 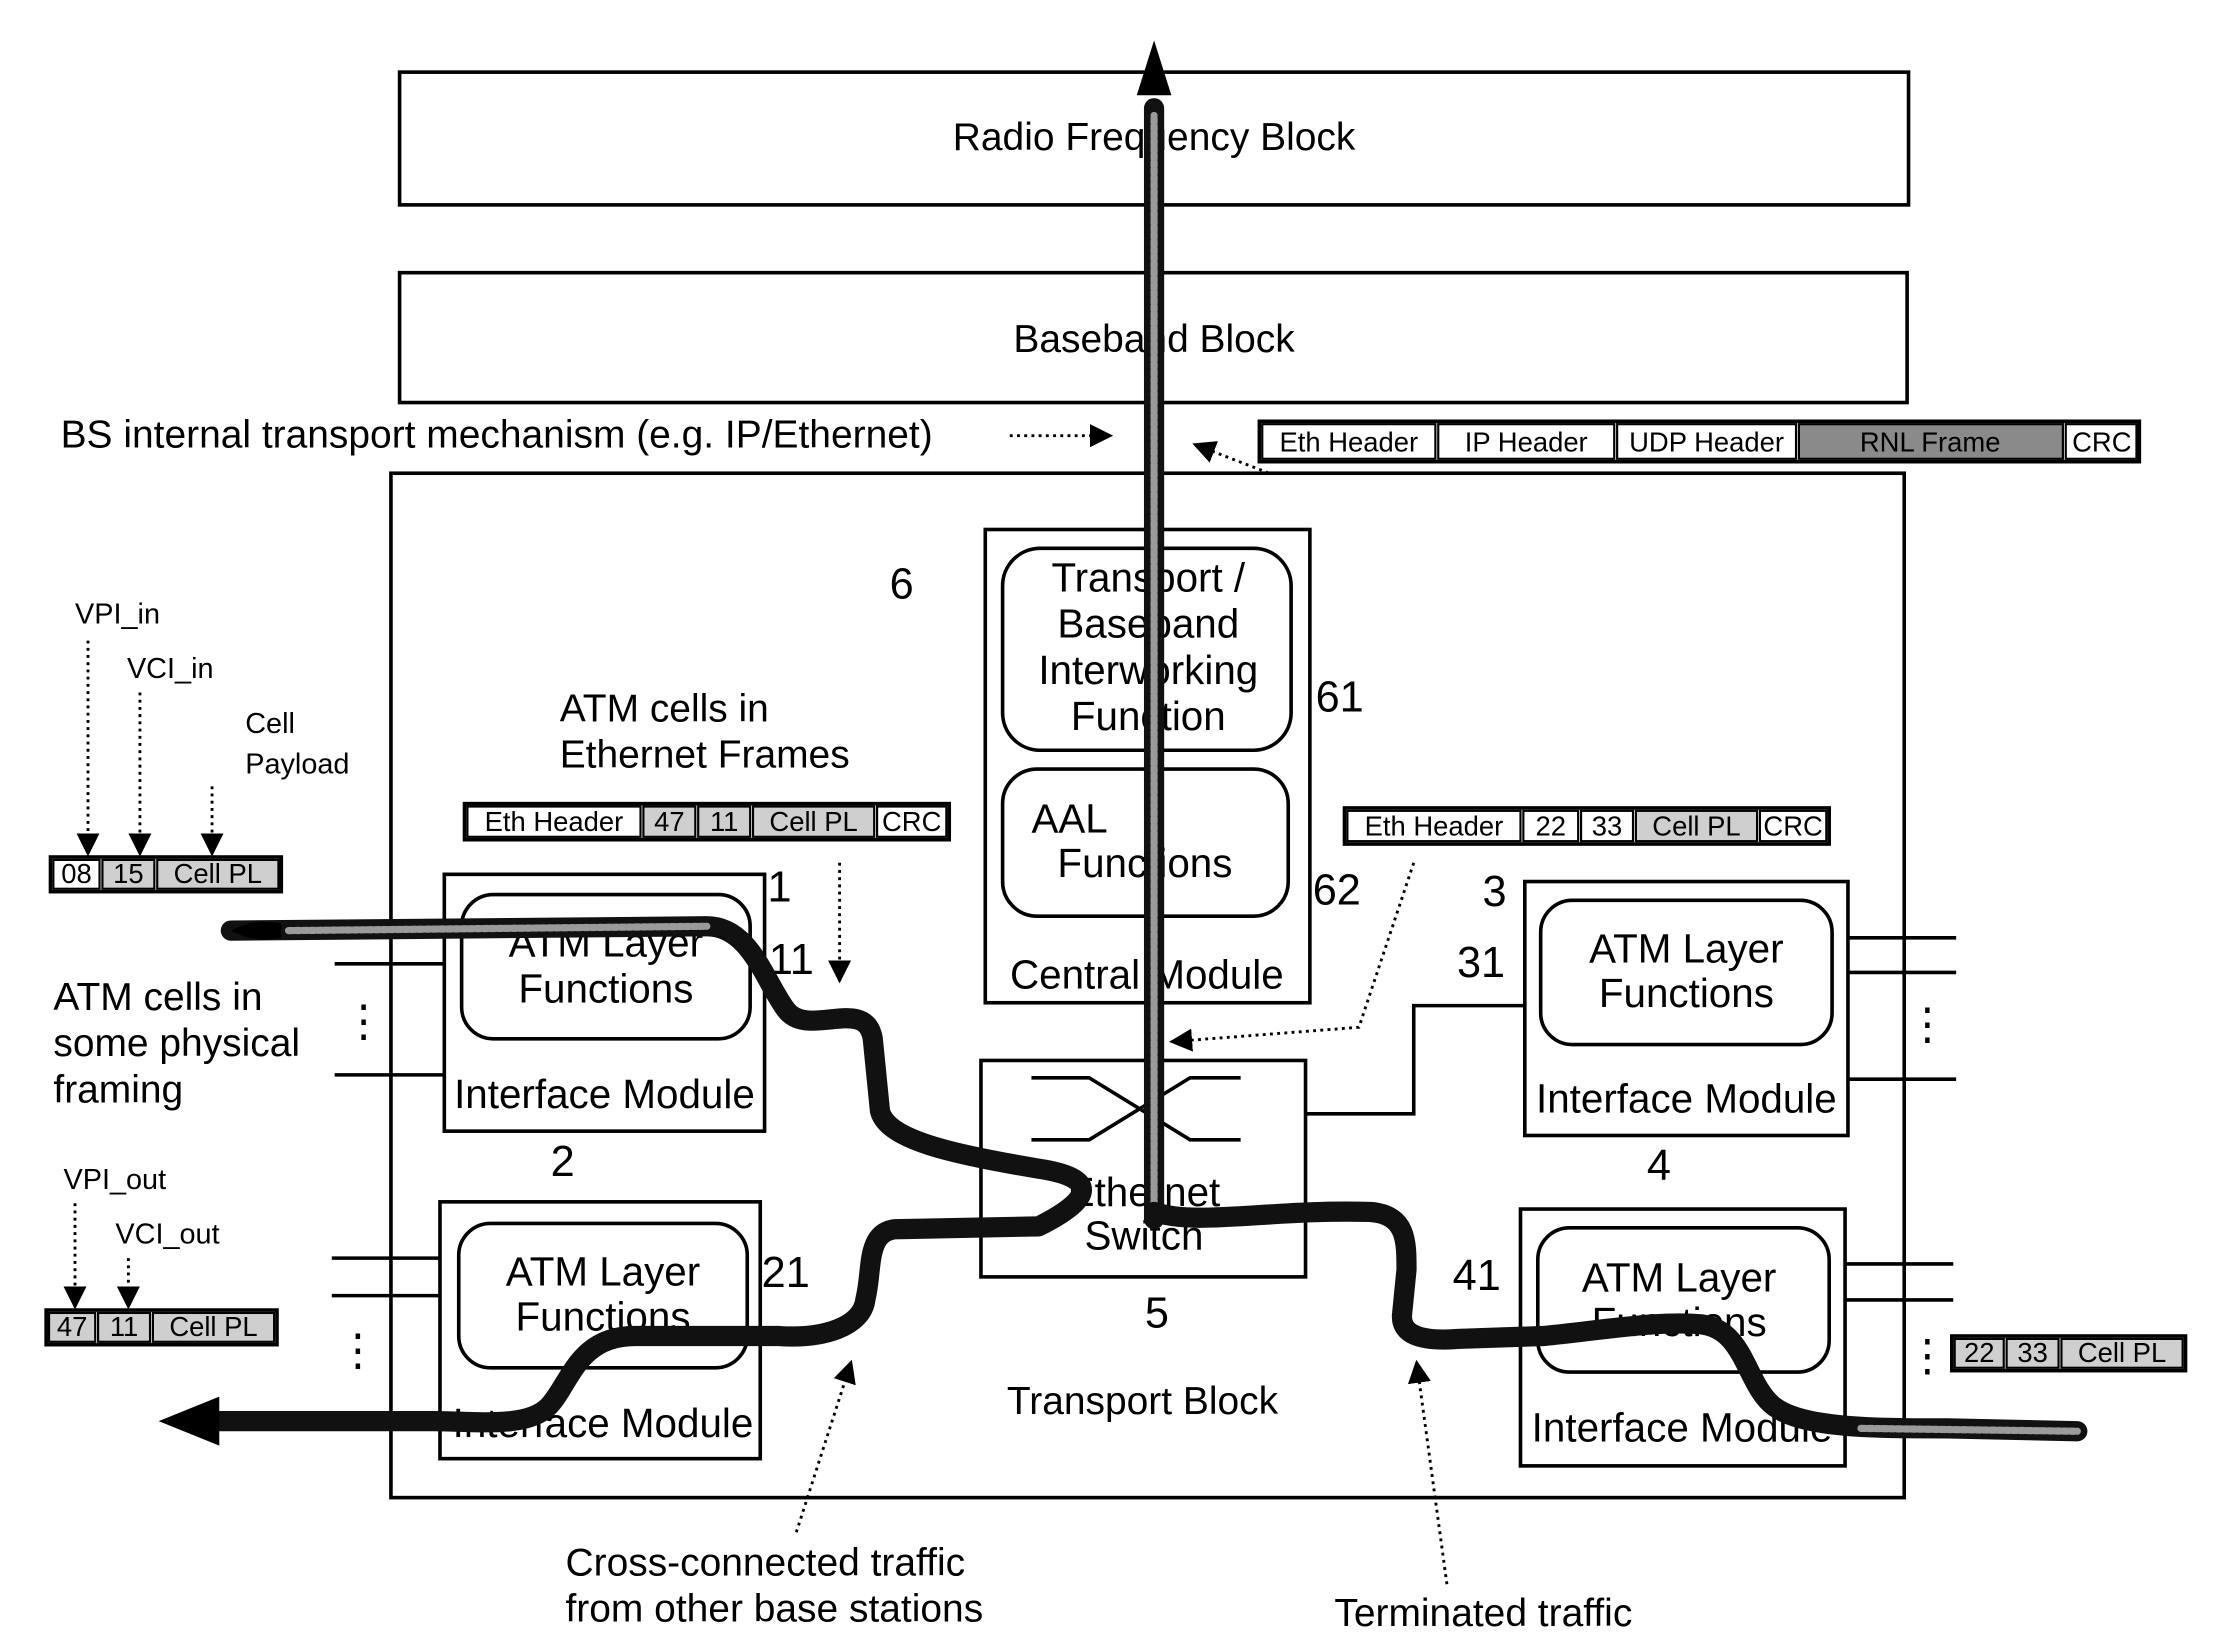 I want to click on svg-text: 08, so click(x=76, y=873).